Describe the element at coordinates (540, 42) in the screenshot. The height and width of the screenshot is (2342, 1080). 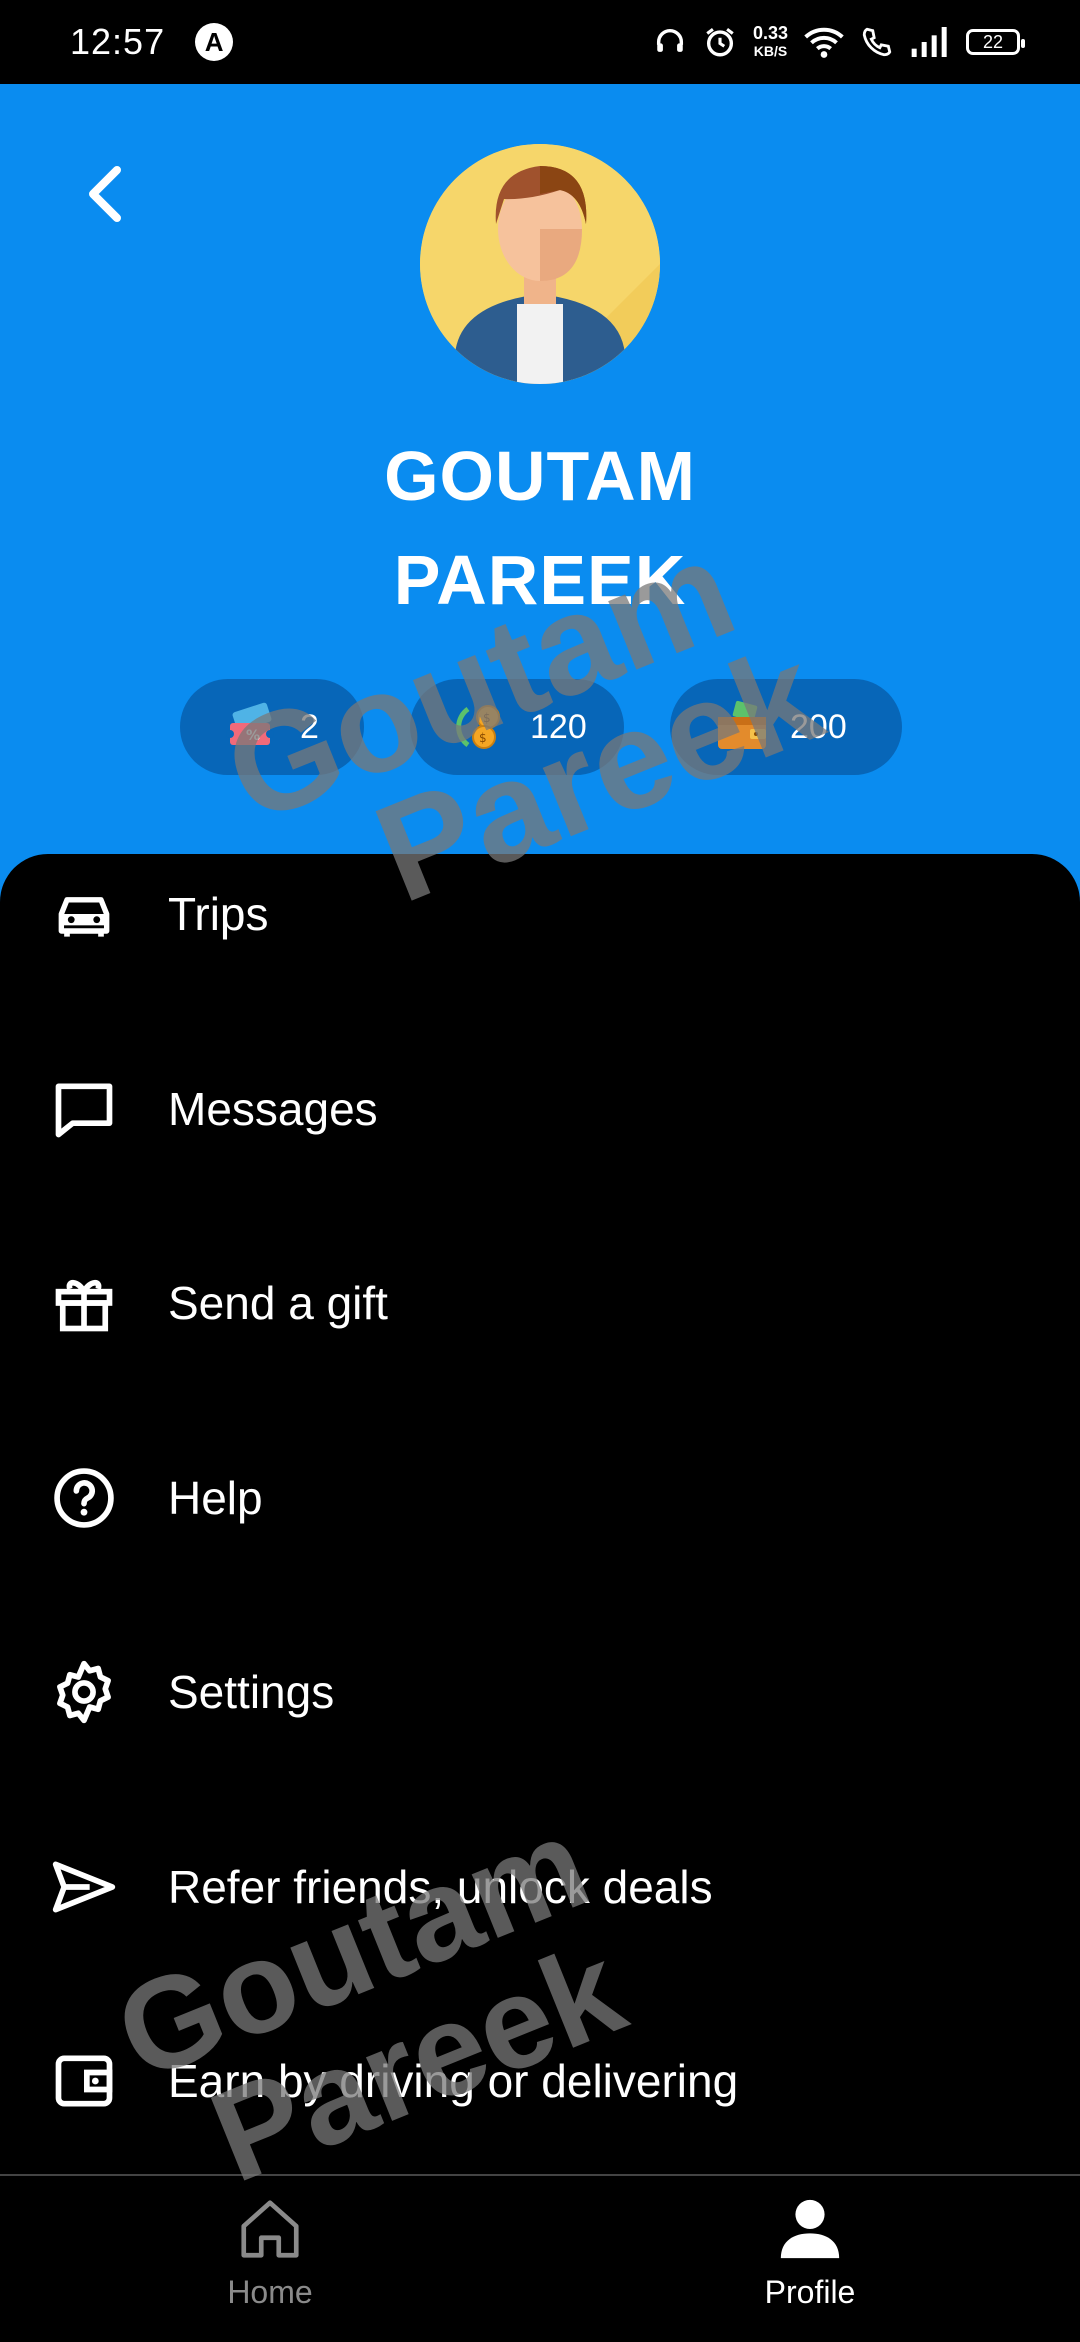
I see `status-bar: 12:57 A 0.33 KB/S 22` at that location.